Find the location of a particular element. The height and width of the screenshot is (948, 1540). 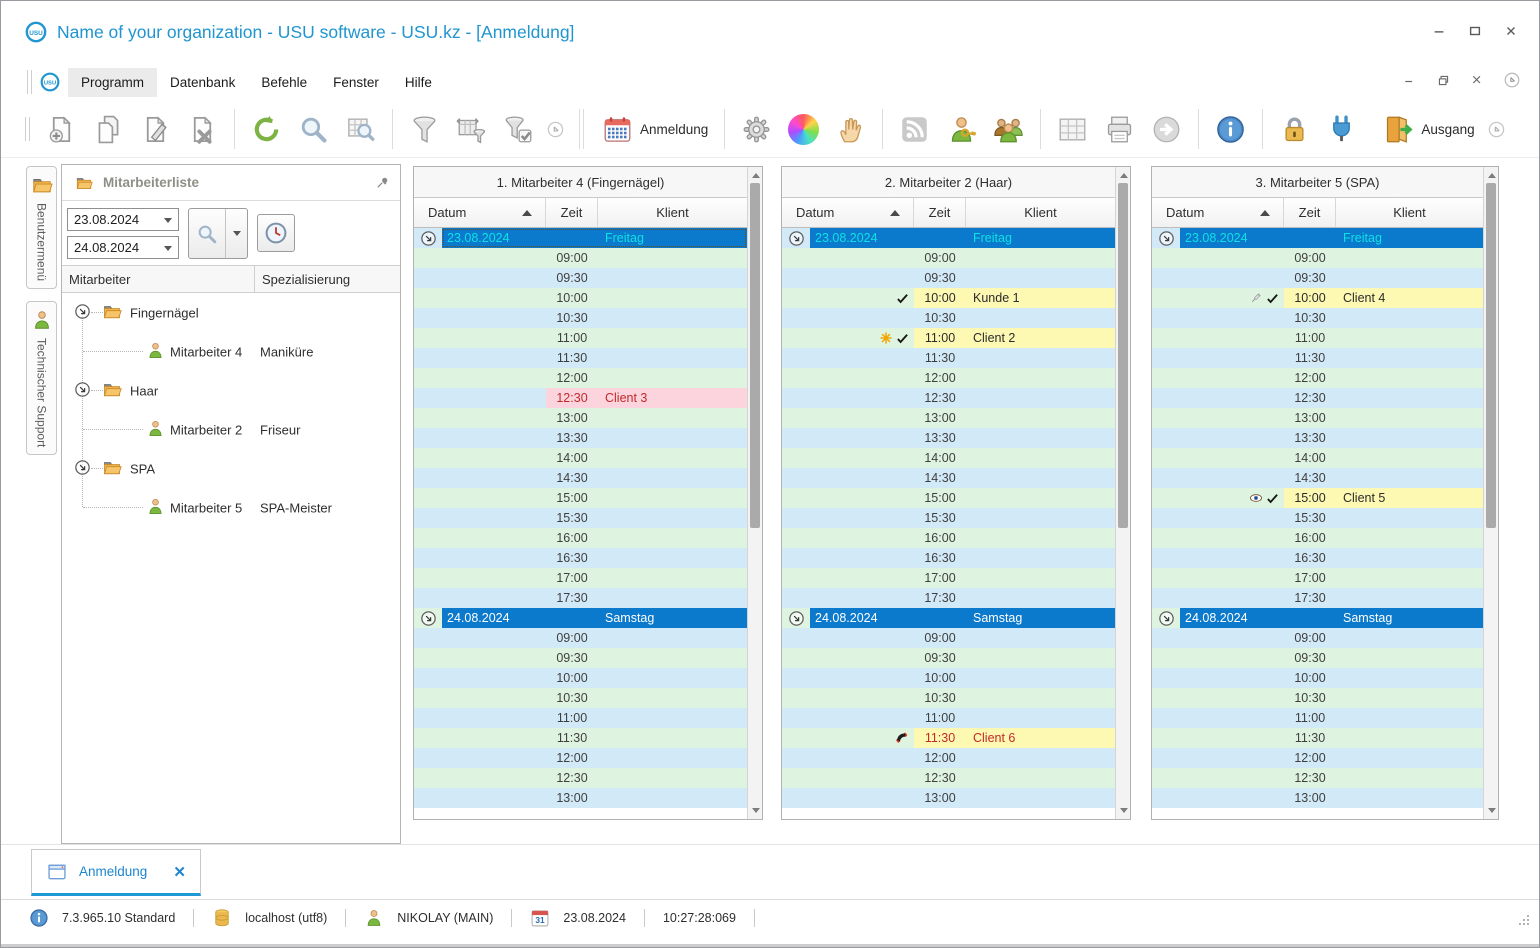

mdi-close-button is located at coordinates (1477, 80).